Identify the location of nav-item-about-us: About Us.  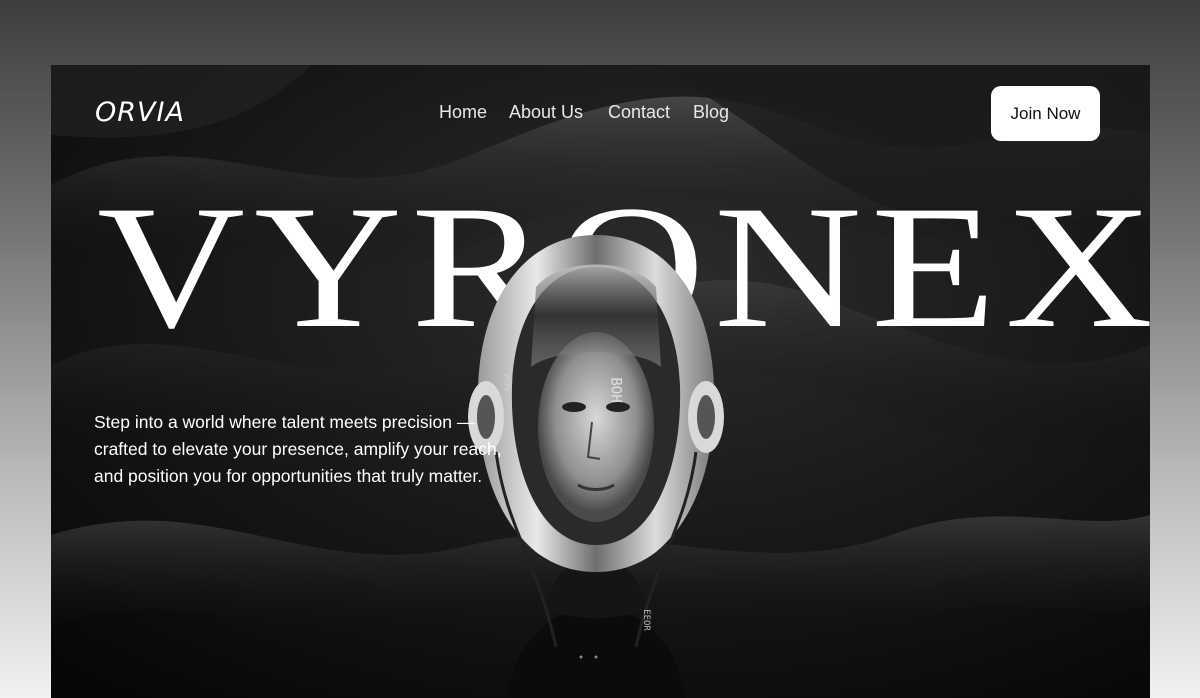
(546, 112).